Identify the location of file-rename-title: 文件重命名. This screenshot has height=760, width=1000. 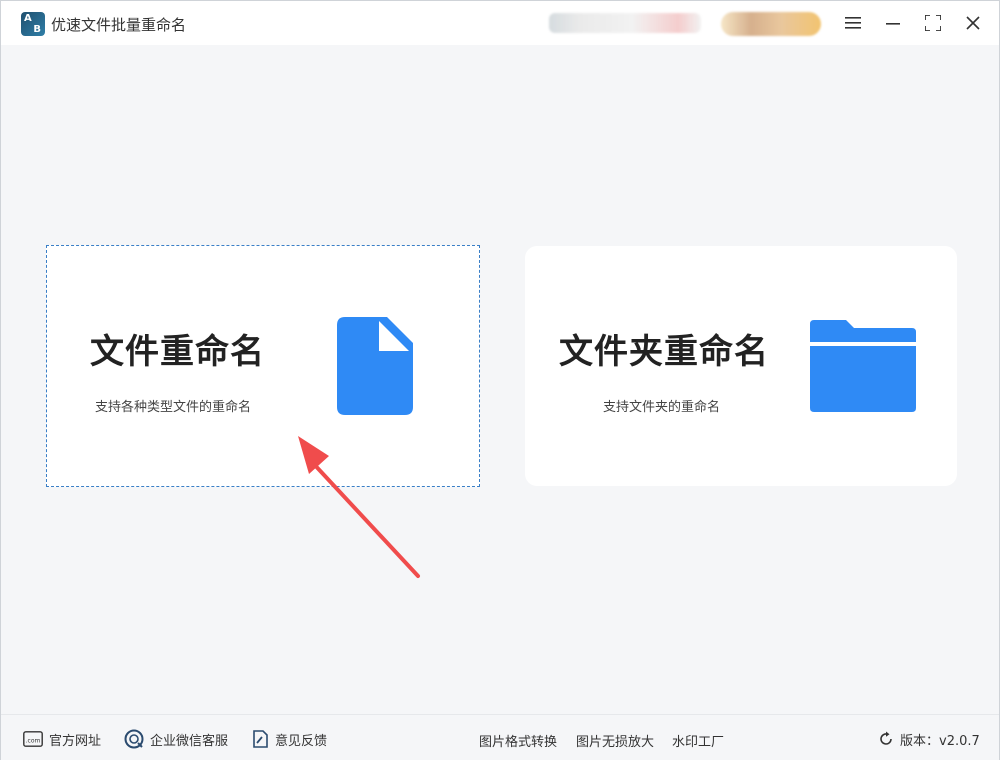
(177, 352).